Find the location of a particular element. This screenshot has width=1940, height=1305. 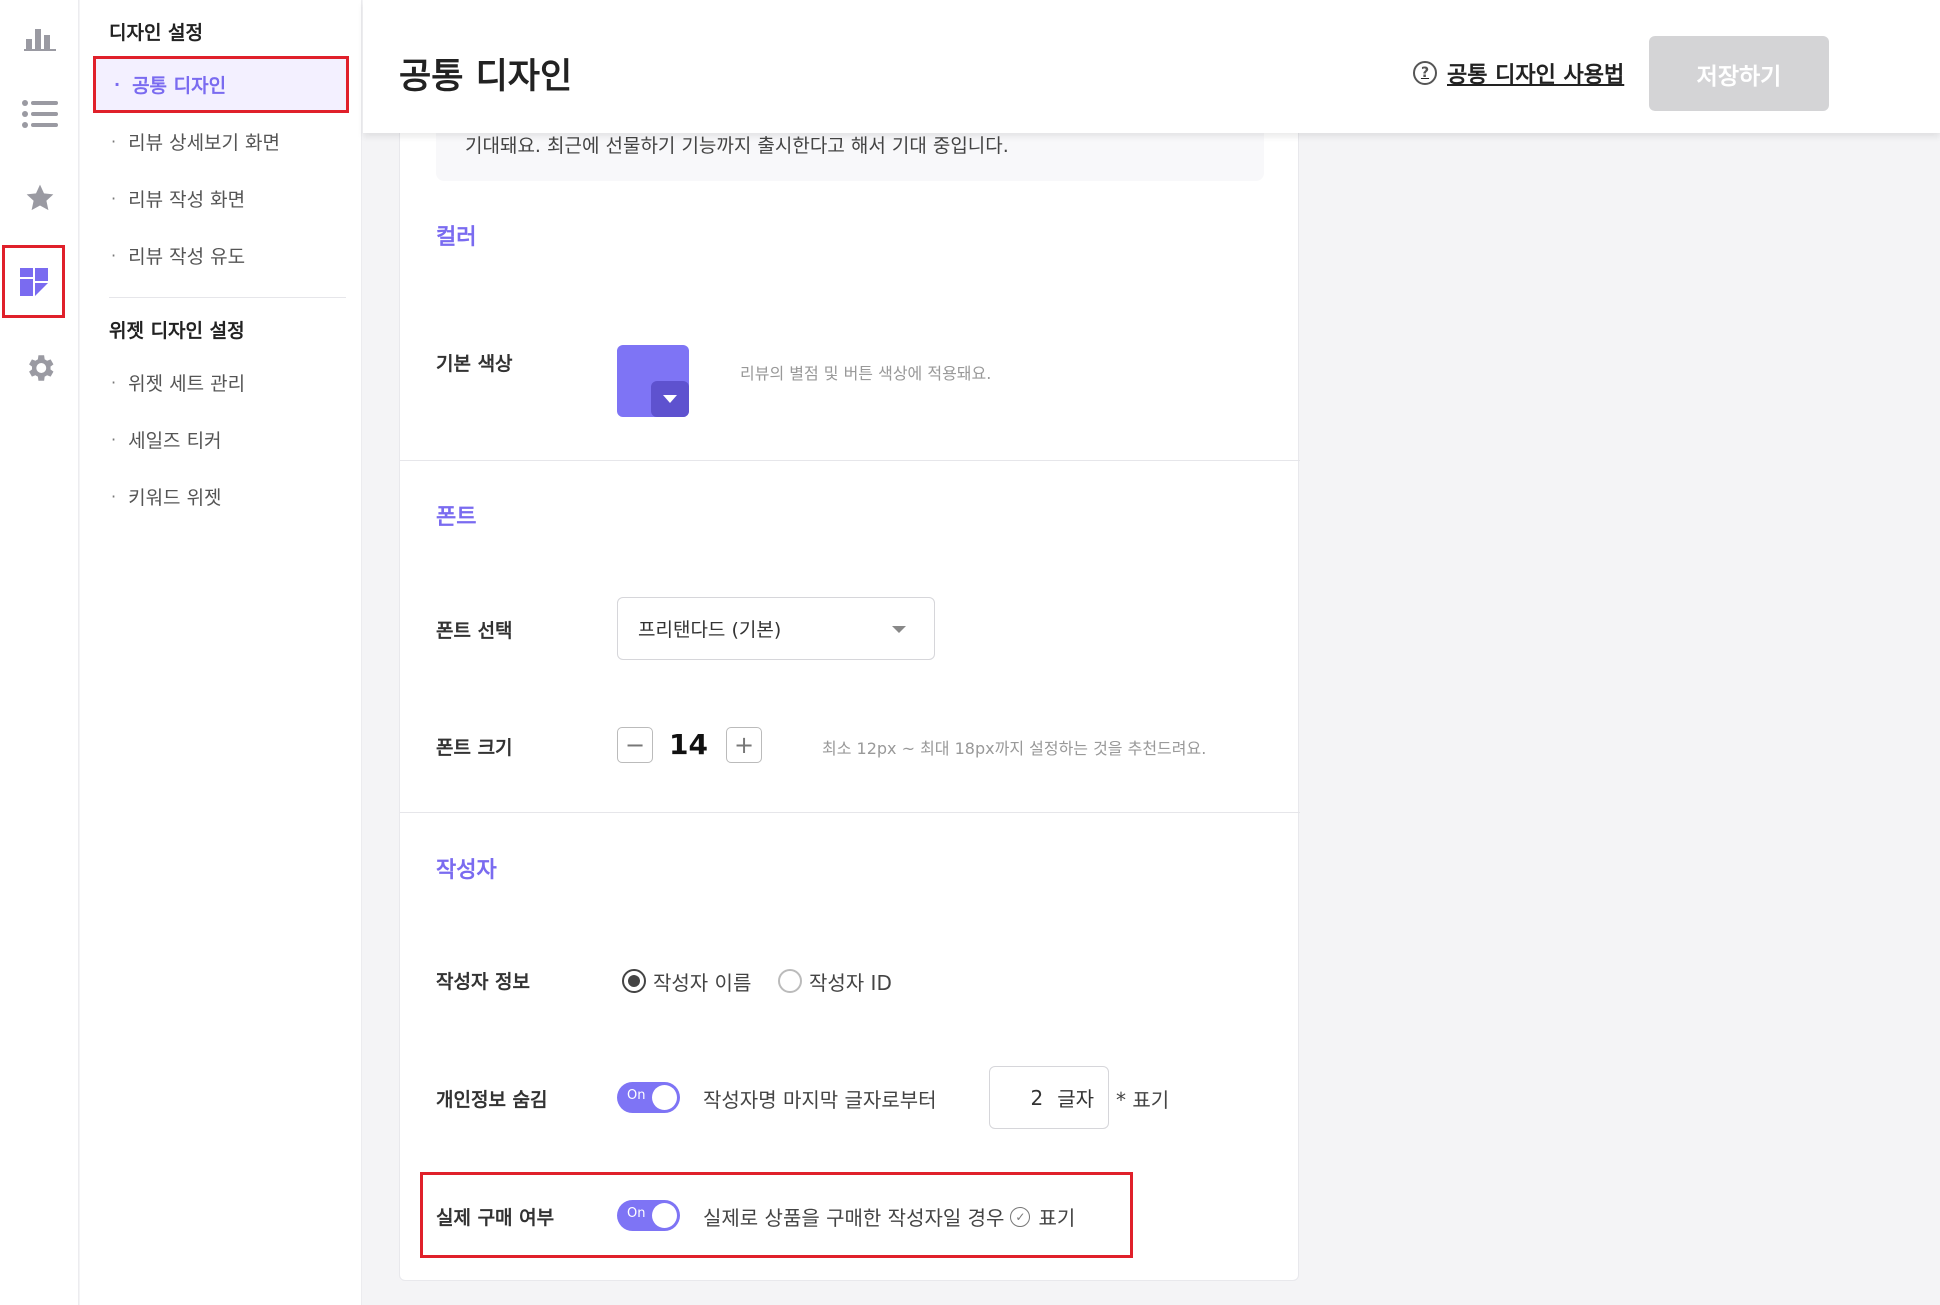

font-section-title: 폰트 is located at coordinates (456, 517).